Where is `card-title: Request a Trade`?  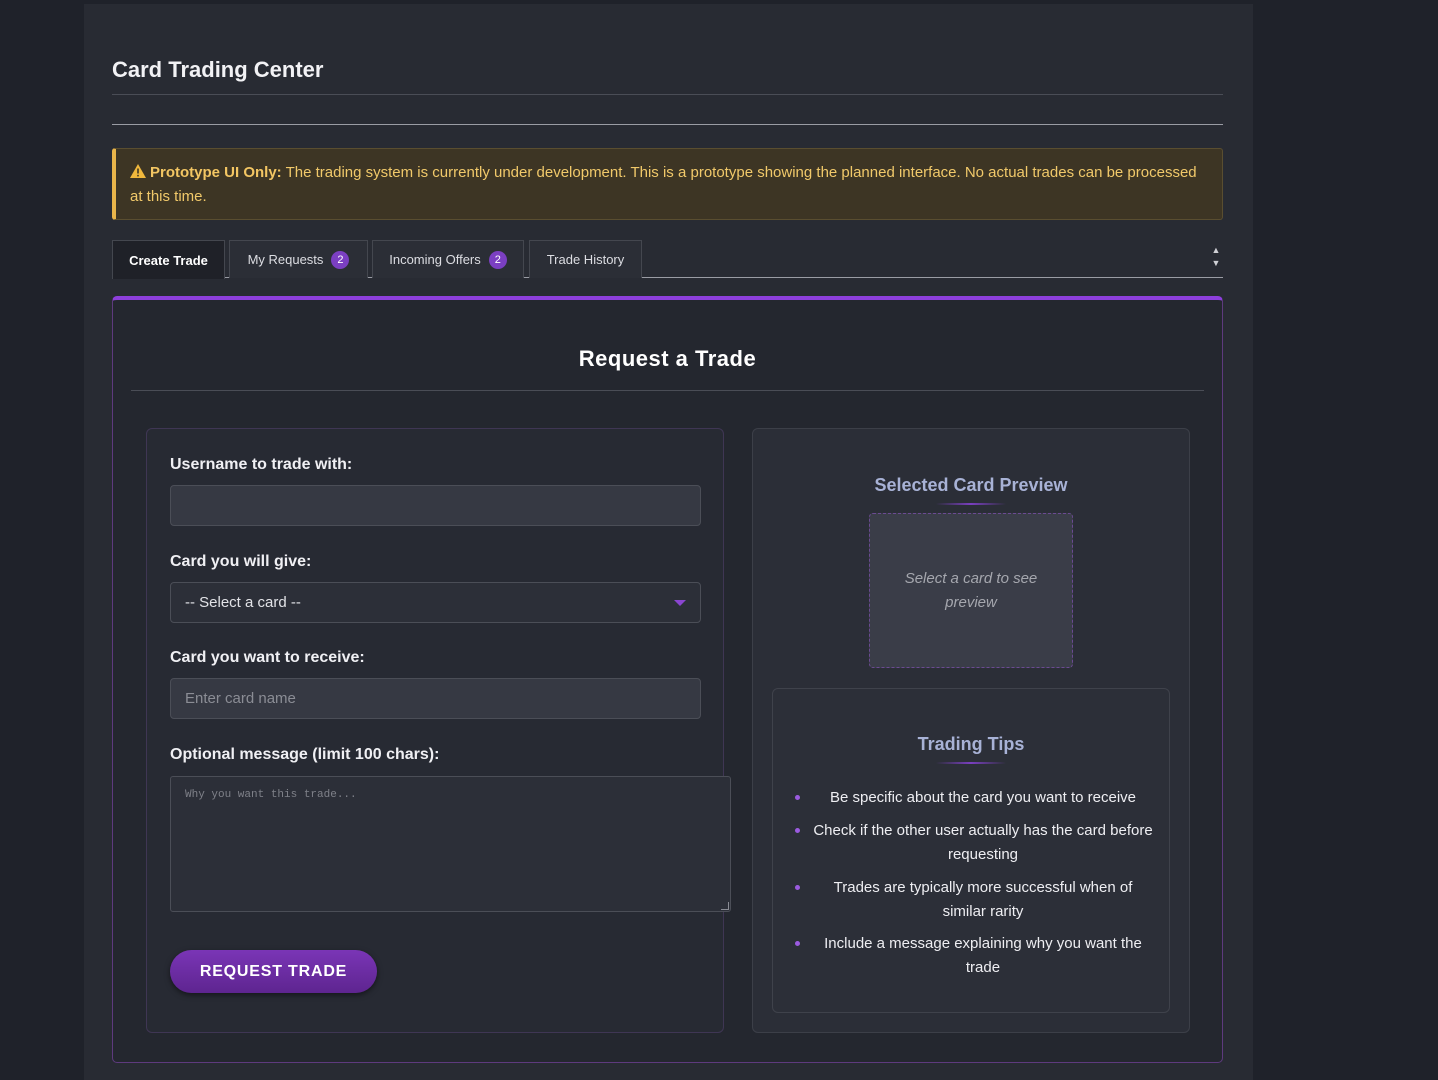 card-title: Request a Trade is located at coordinates (667, 358).